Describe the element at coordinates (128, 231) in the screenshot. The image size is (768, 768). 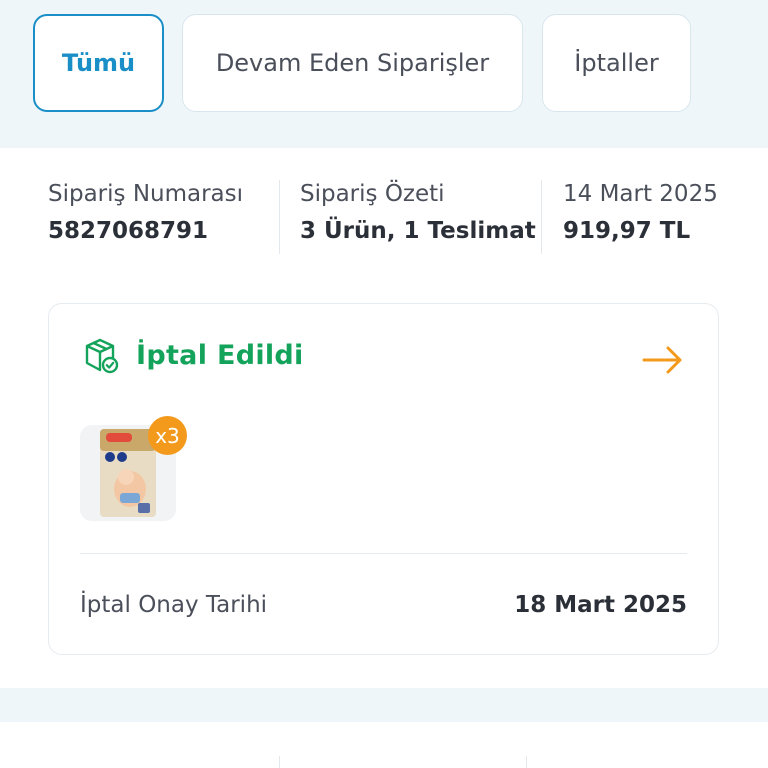
I see `order-number-value: 5827068791` at that location.